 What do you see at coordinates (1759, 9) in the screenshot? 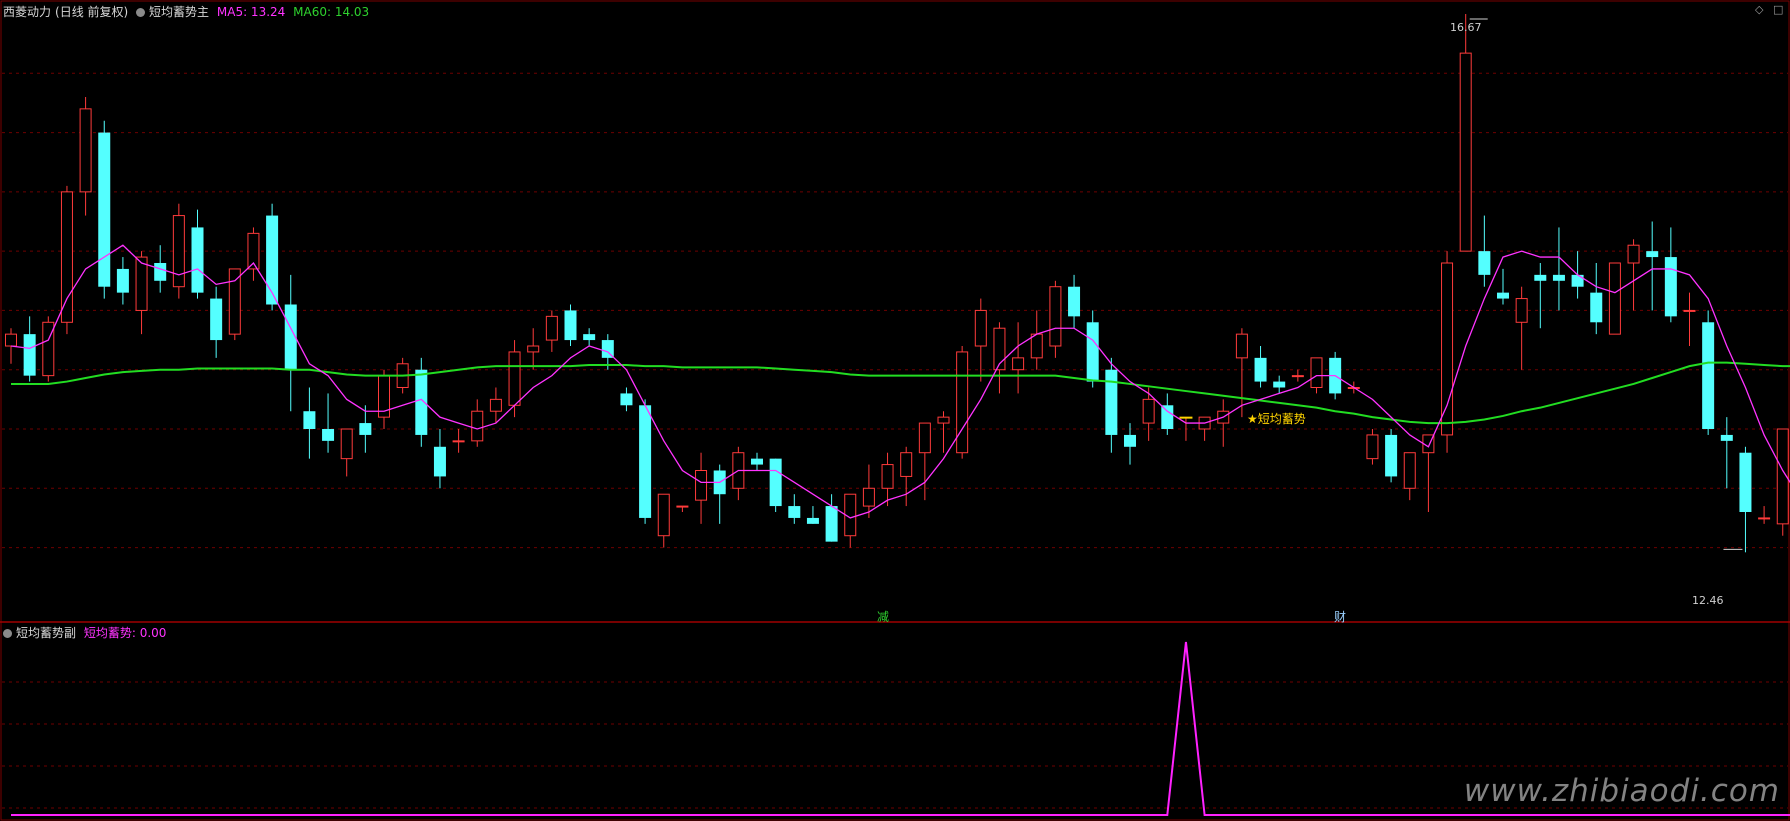
I see `diamond-icon: ◇` at bounding box center [1759, 9].